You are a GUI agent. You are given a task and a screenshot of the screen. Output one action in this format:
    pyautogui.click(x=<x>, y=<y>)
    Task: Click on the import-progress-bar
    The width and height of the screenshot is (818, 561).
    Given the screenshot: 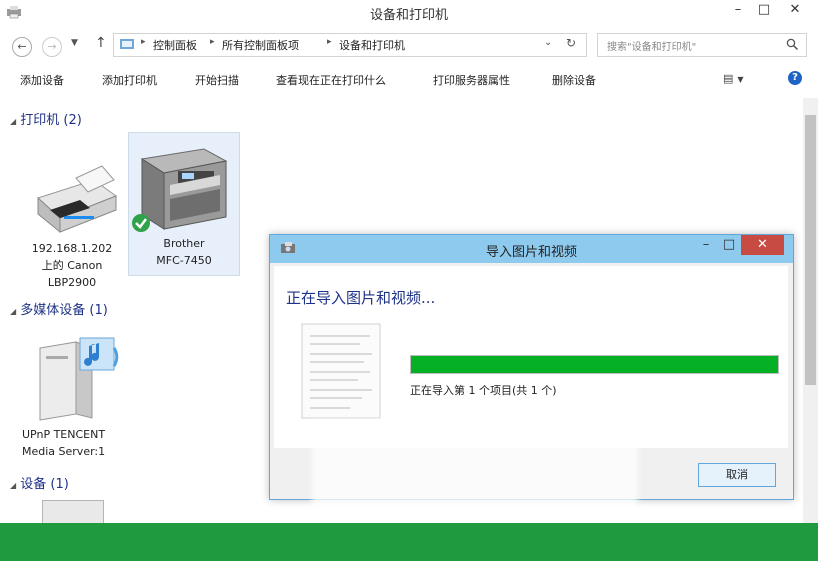 What is the action you would take?
    pyautogui.click(x=594, y=364)
    